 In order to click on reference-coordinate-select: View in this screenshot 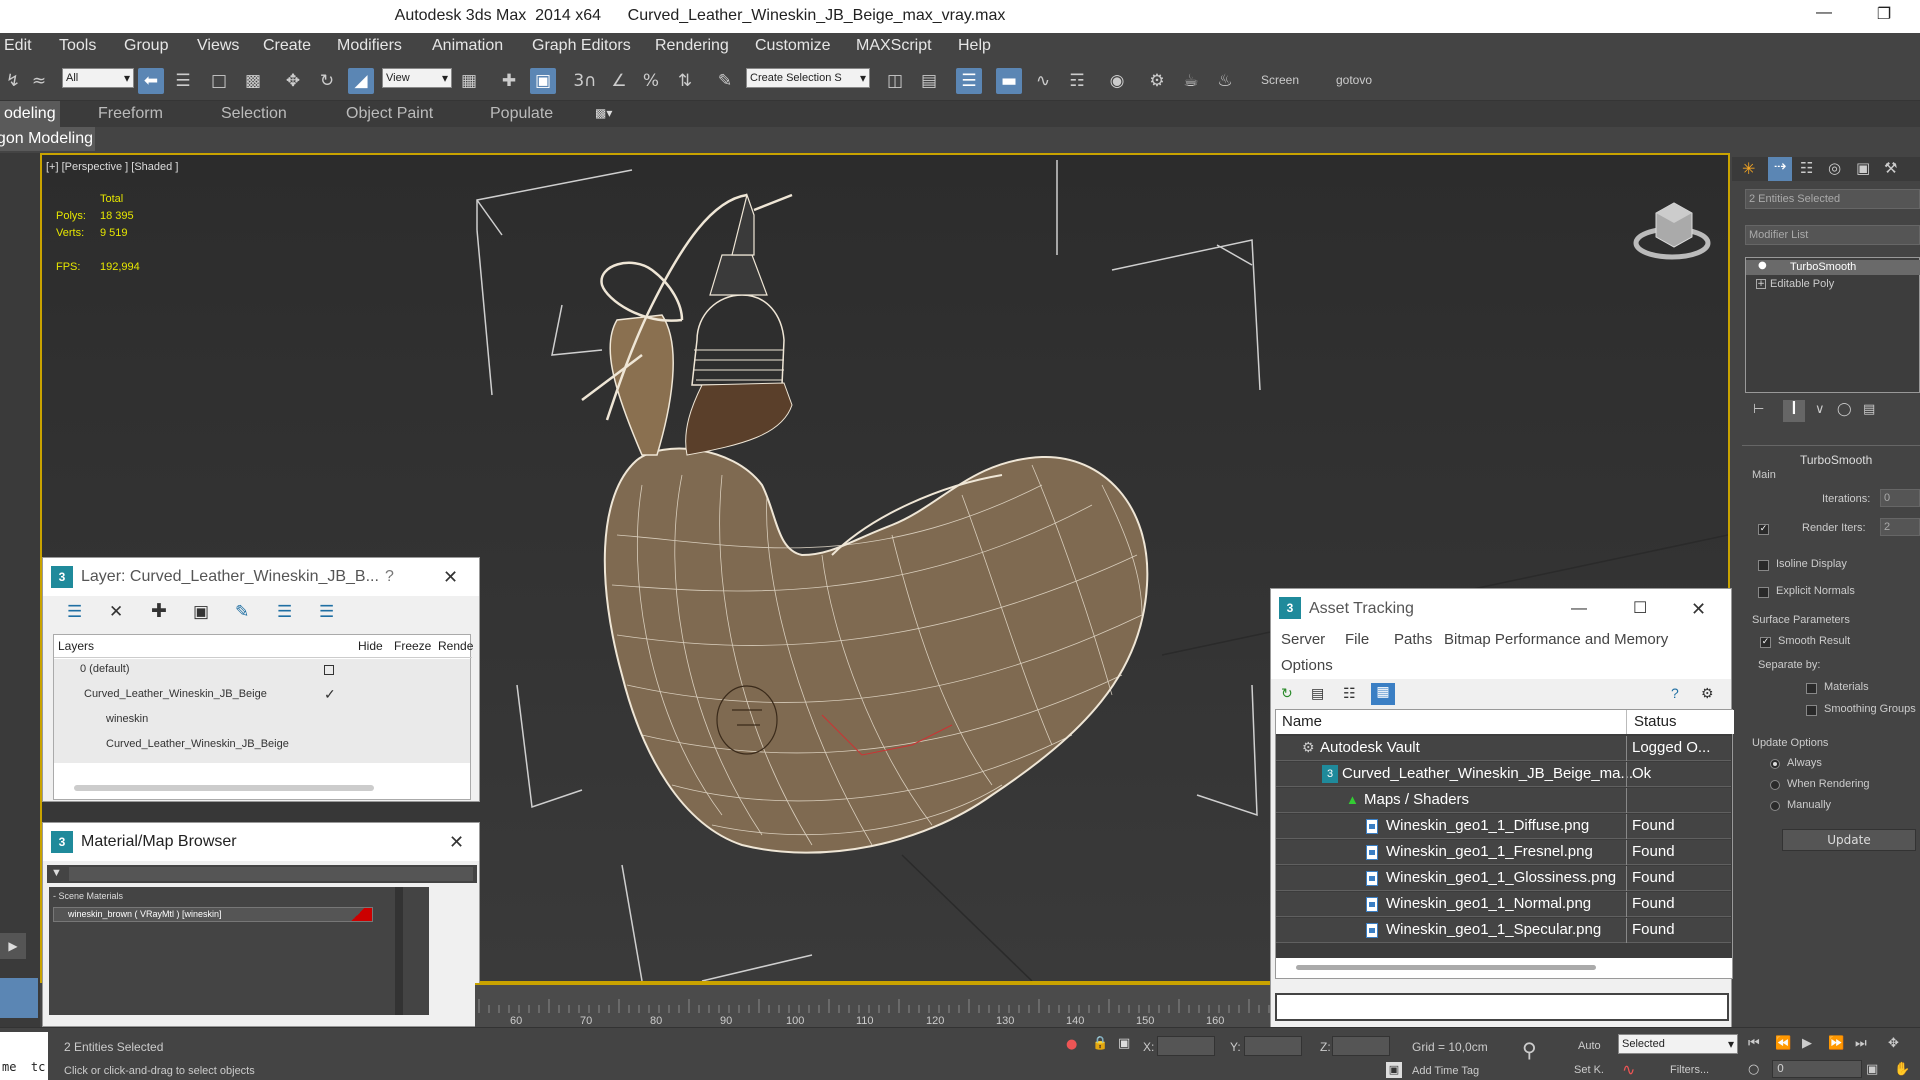, I will do `click(417, 78)`.